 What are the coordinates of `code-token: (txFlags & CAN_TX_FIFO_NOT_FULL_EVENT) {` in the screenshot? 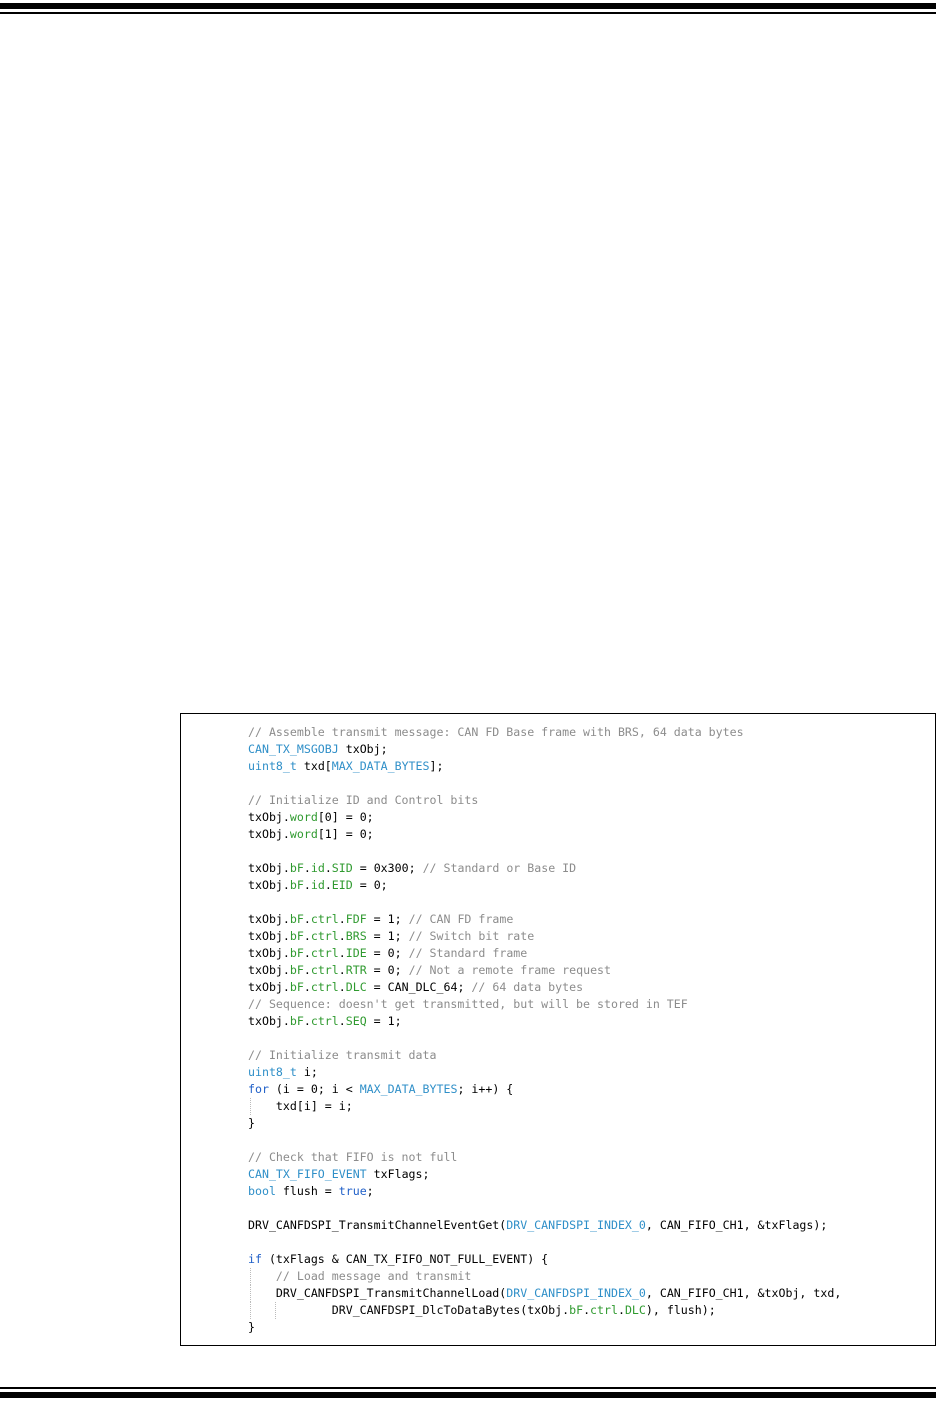 It's located at (405, 1259).